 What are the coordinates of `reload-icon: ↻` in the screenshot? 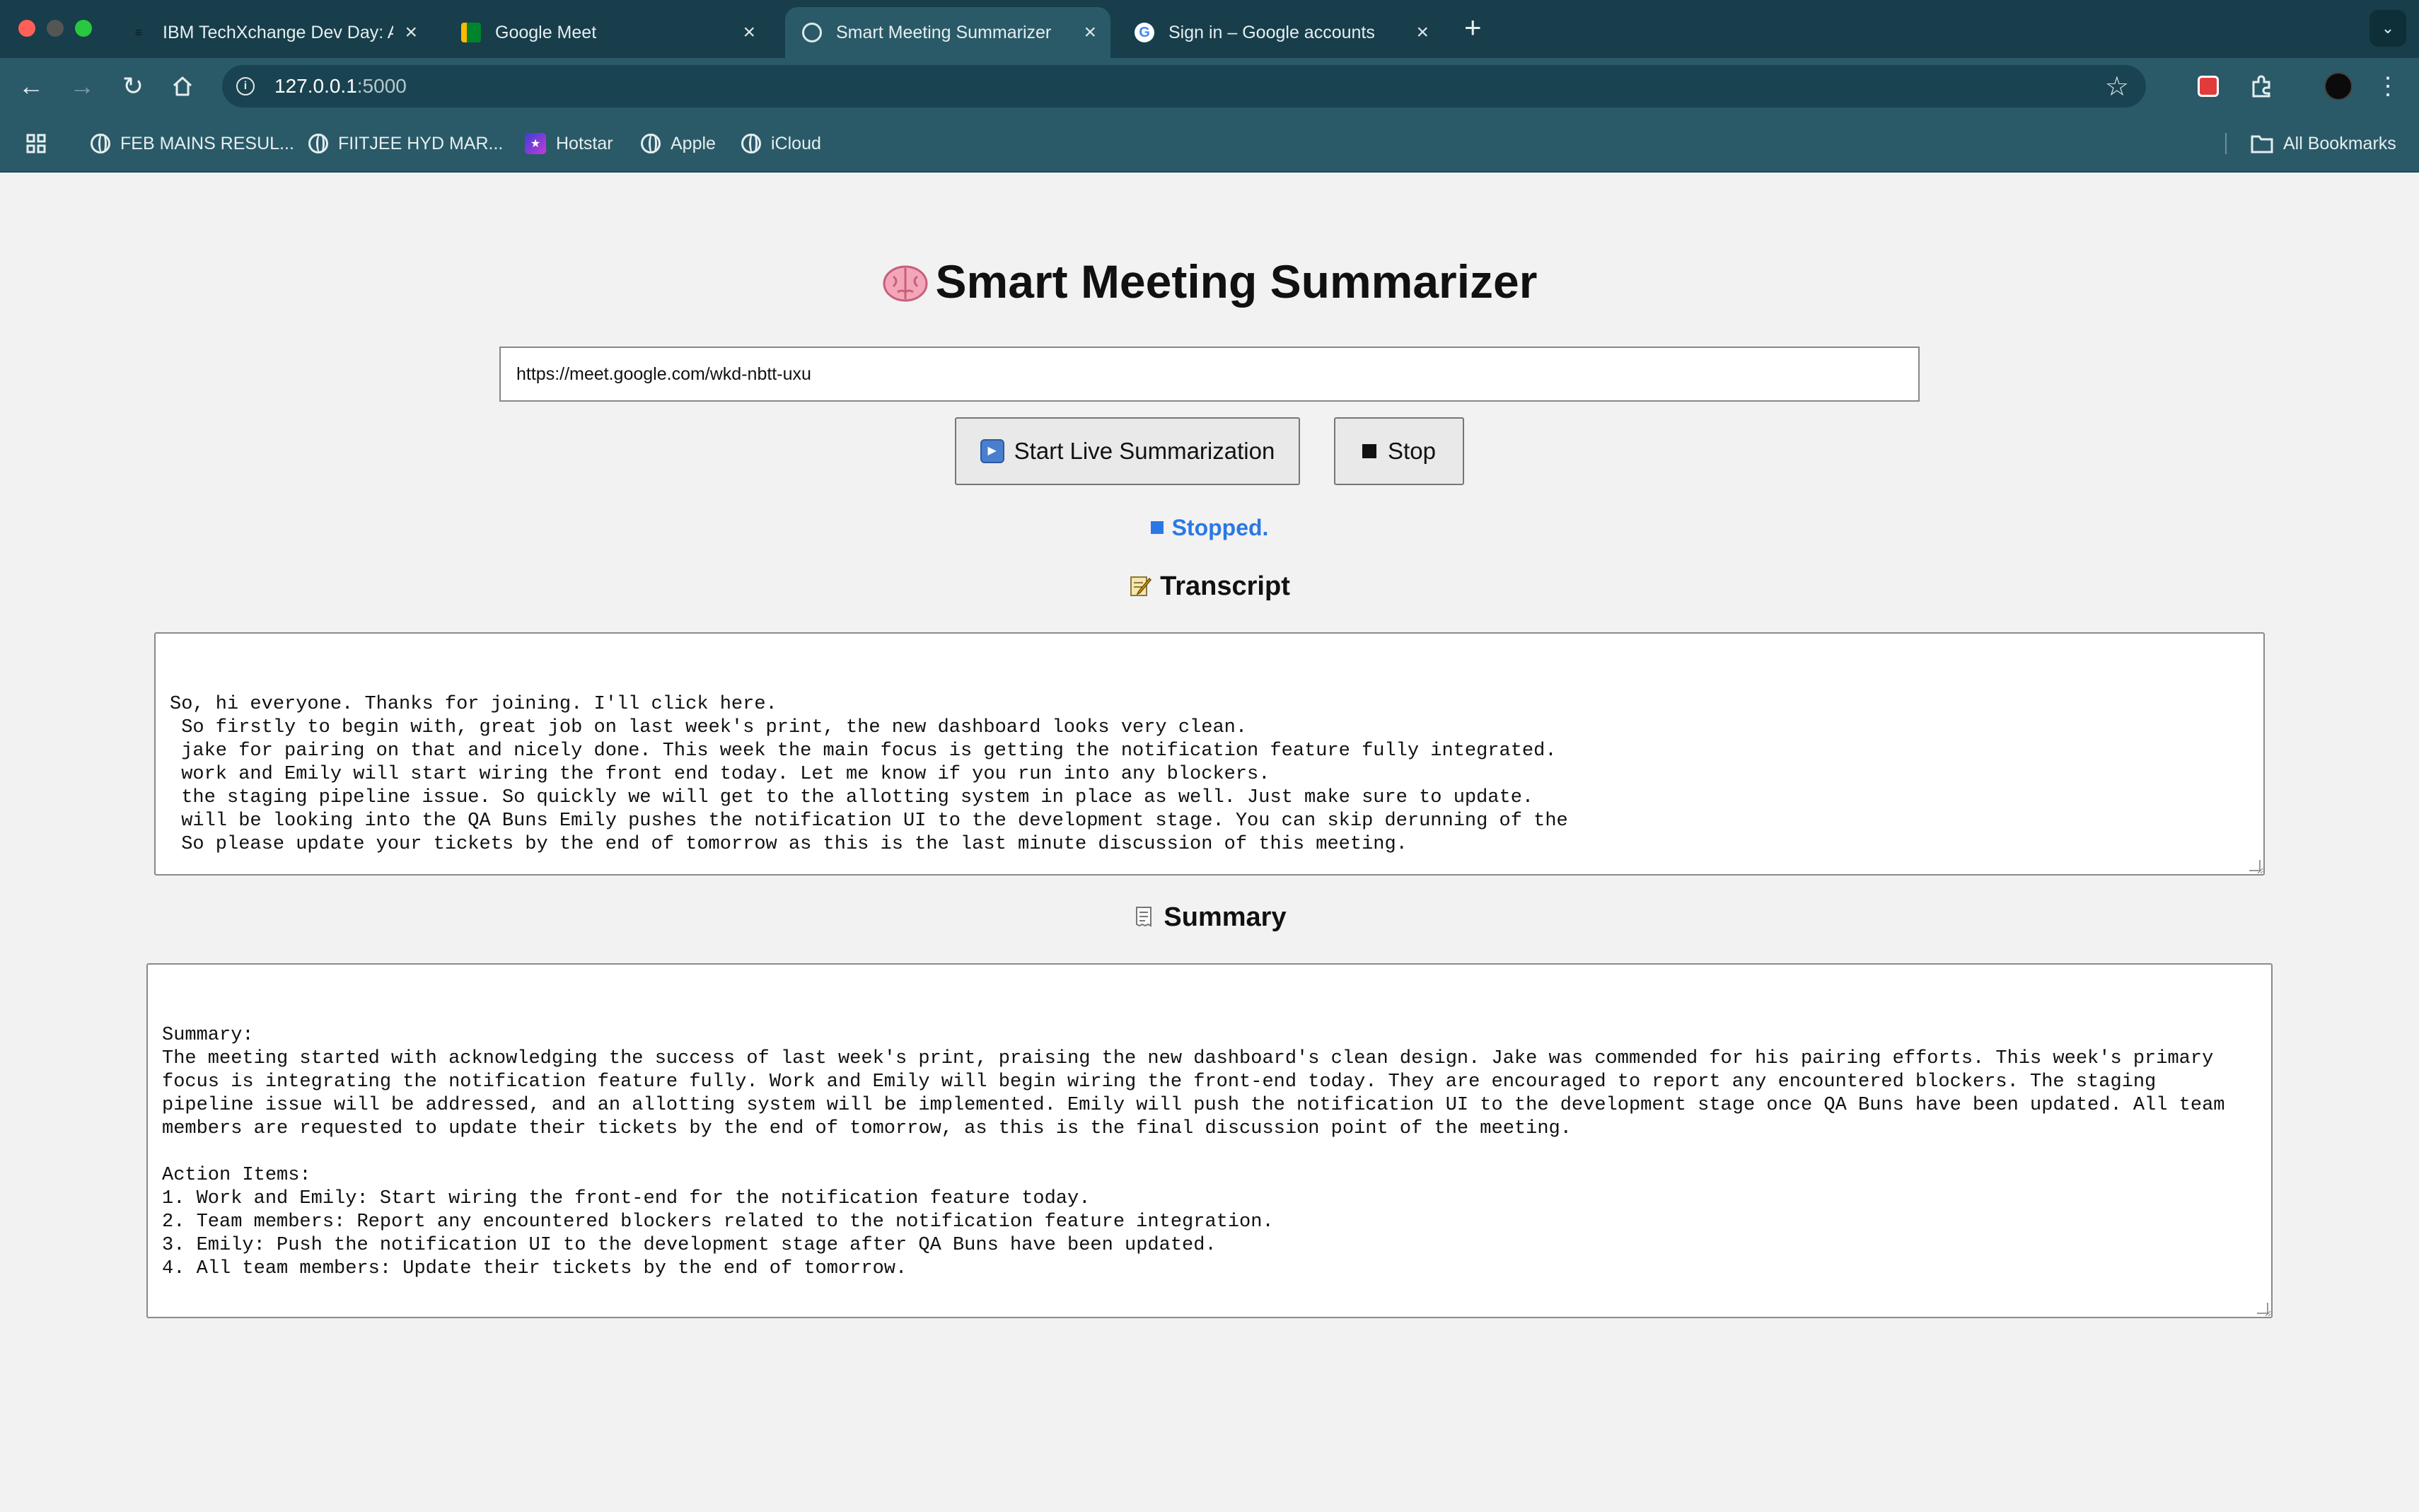 It's located at (133, 85).